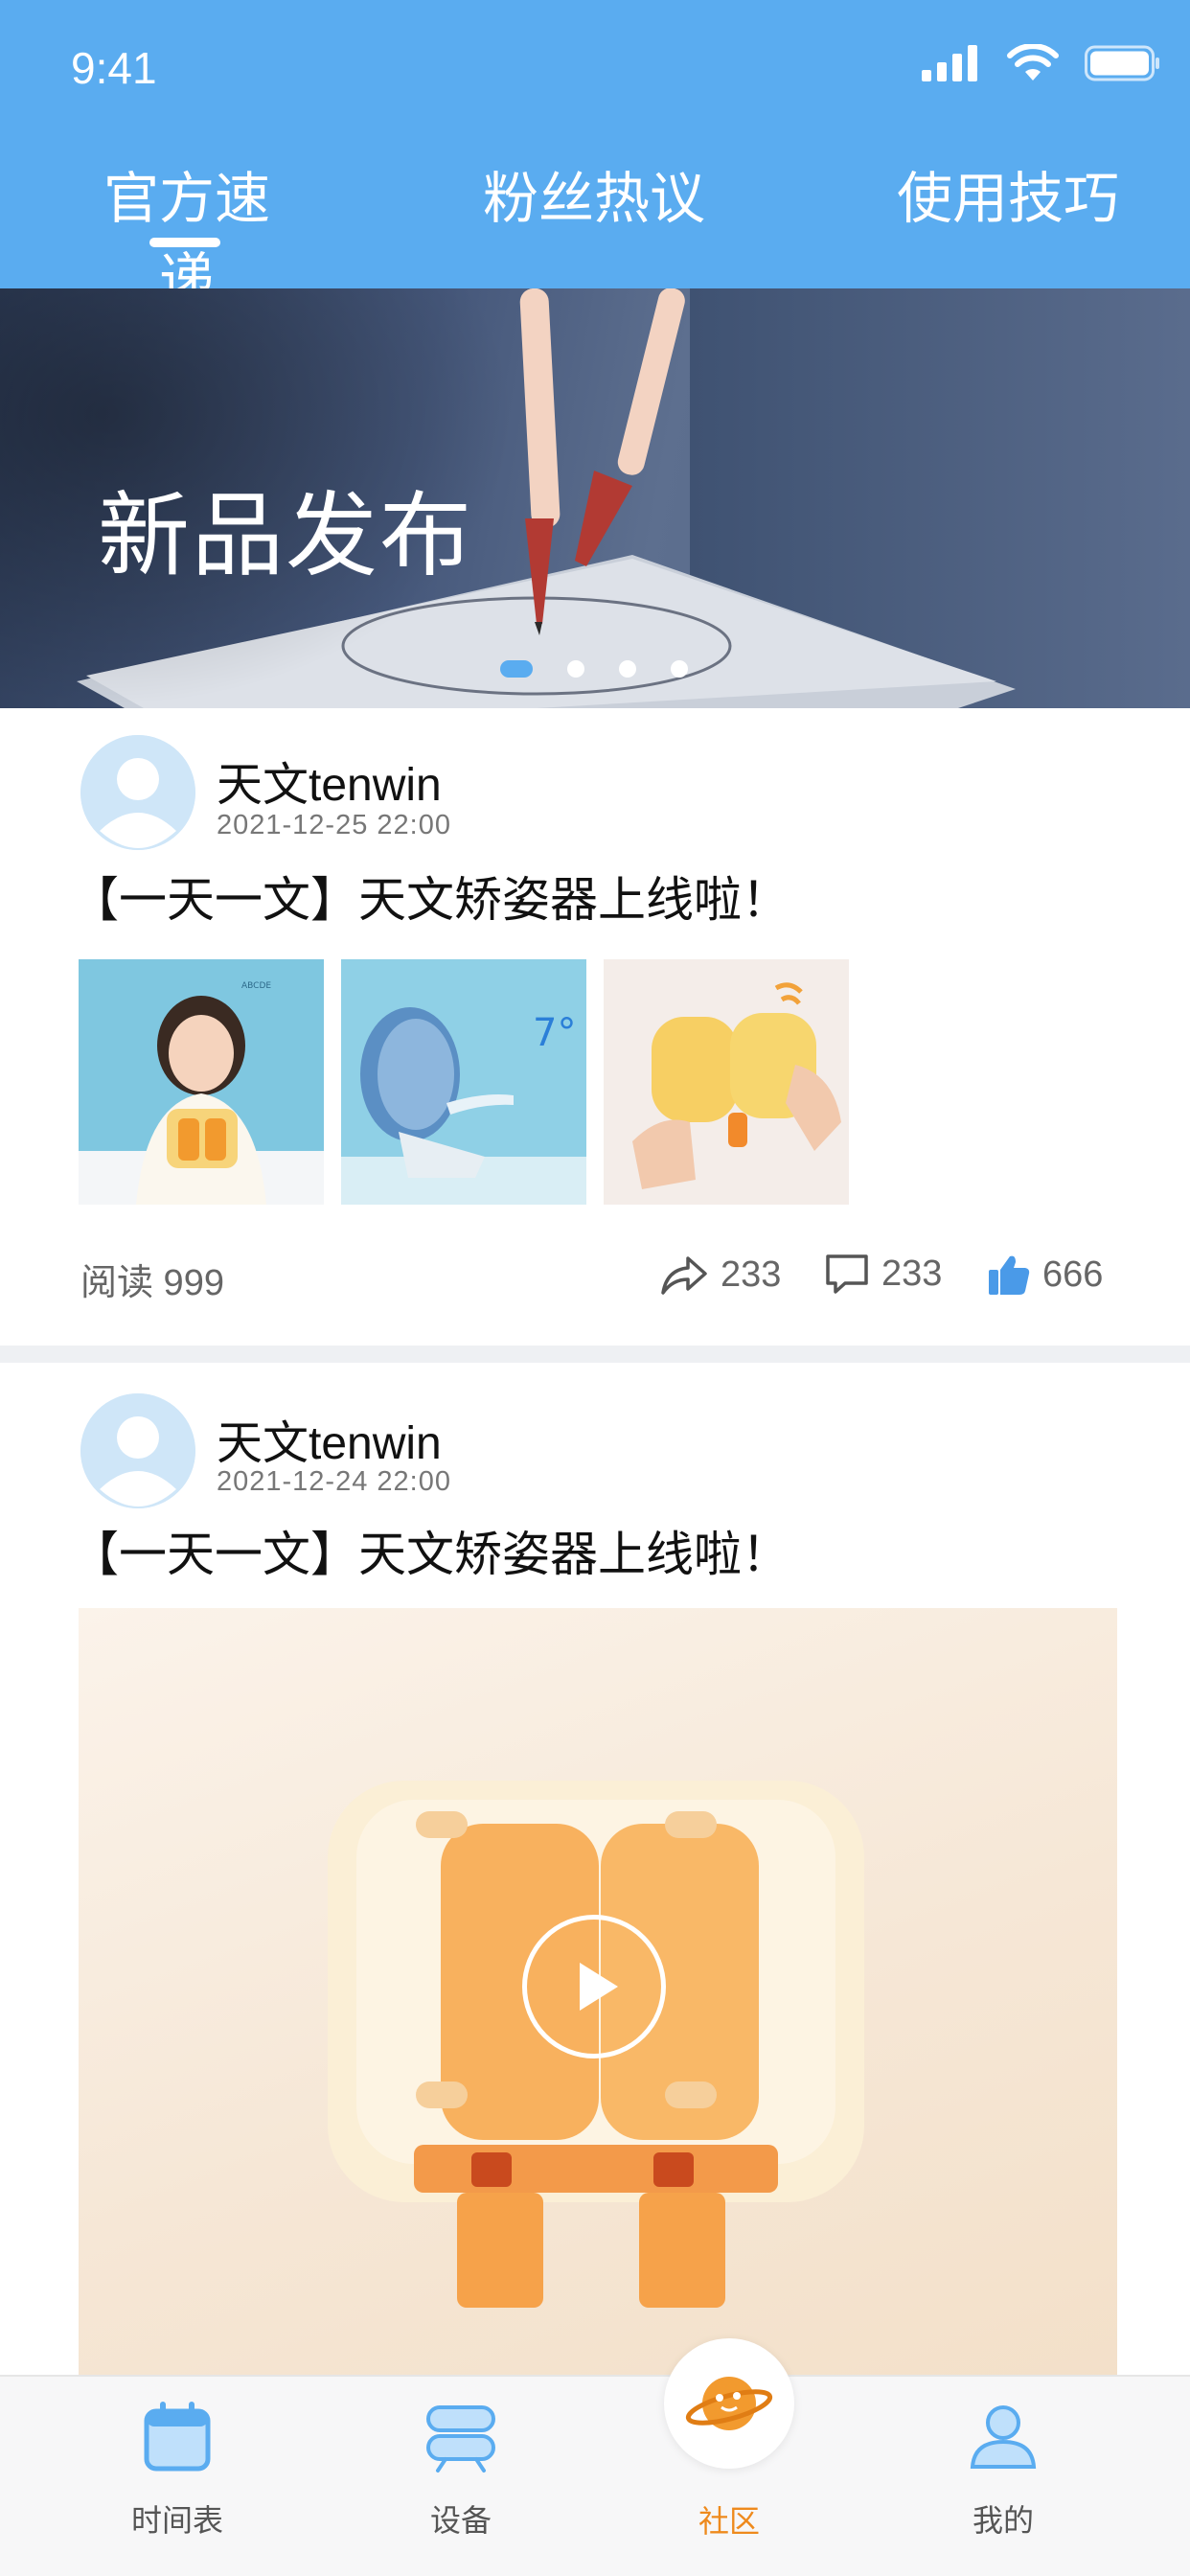  Describe the element at coordinates (1073, 1274) in the screenshot. I see `like-count: 666` at that location.